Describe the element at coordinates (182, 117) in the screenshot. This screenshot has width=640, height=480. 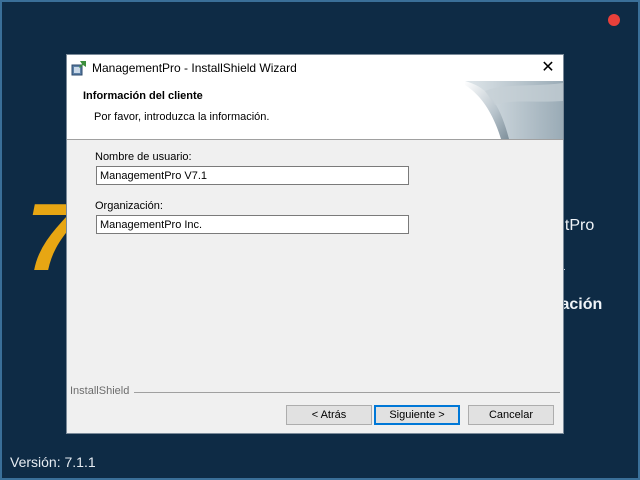
I see `page-subtitle: Por favor, introduzca la información.` at that location.